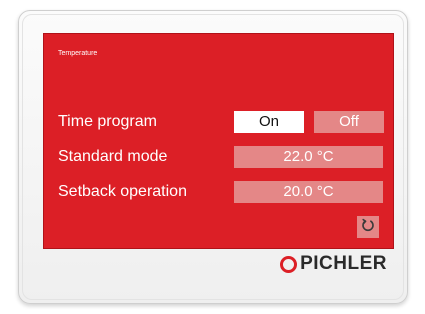  What do you see at coordinates (122, 191) in the screenshot?
I see `setback-operation-label: Setback operation` at bounding box center [122, 191].